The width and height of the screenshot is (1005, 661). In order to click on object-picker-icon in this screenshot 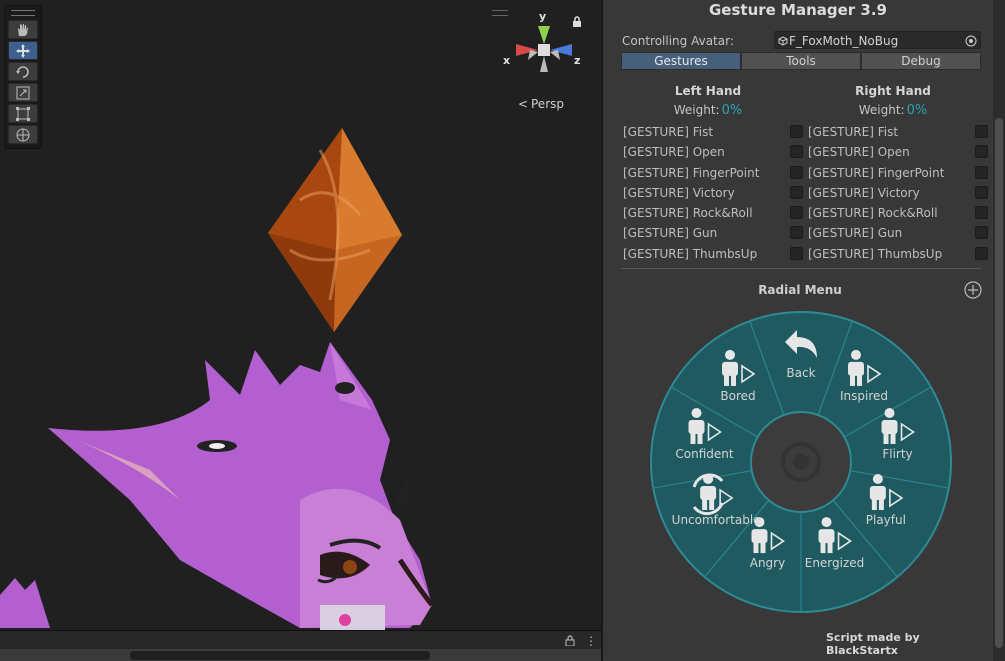, I will do `click(971, 41)`.